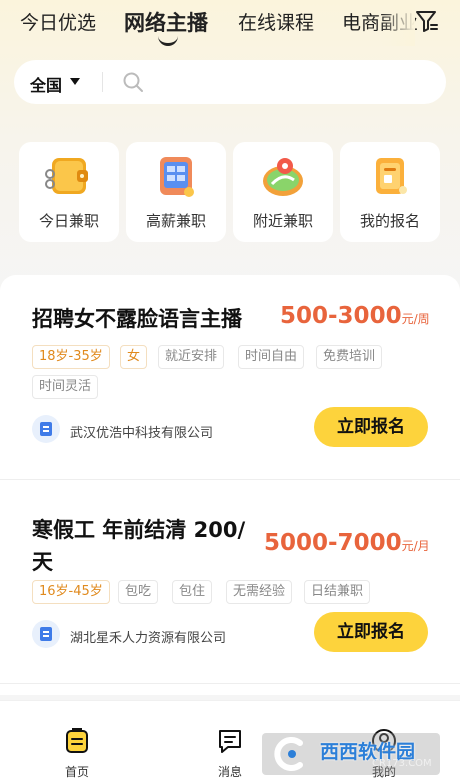  I want to click on category-high-pay-jobs: 高薪兼职, so click(176, 192).